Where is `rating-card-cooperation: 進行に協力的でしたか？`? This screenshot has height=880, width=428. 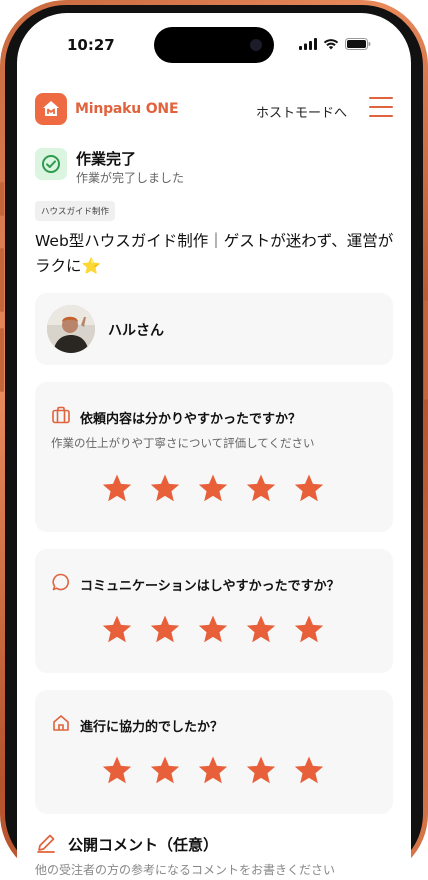
rating-card-cooperation: 進行に協力的でしたか？ is located at coordinates (214, 752).